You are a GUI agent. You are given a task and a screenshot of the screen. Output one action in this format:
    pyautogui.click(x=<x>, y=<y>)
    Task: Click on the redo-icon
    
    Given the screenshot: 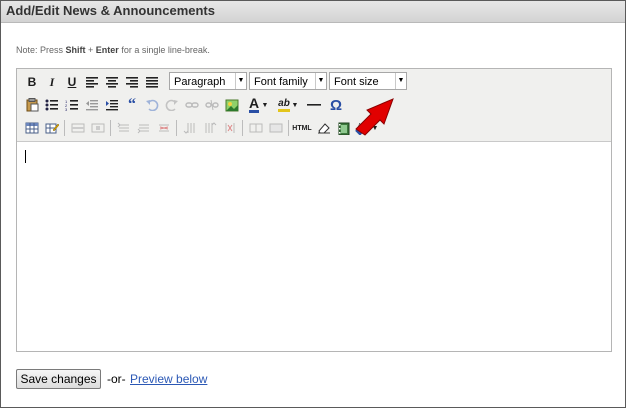 What is the action you would take?
    pyautogui.click(x=171, y=105)
    